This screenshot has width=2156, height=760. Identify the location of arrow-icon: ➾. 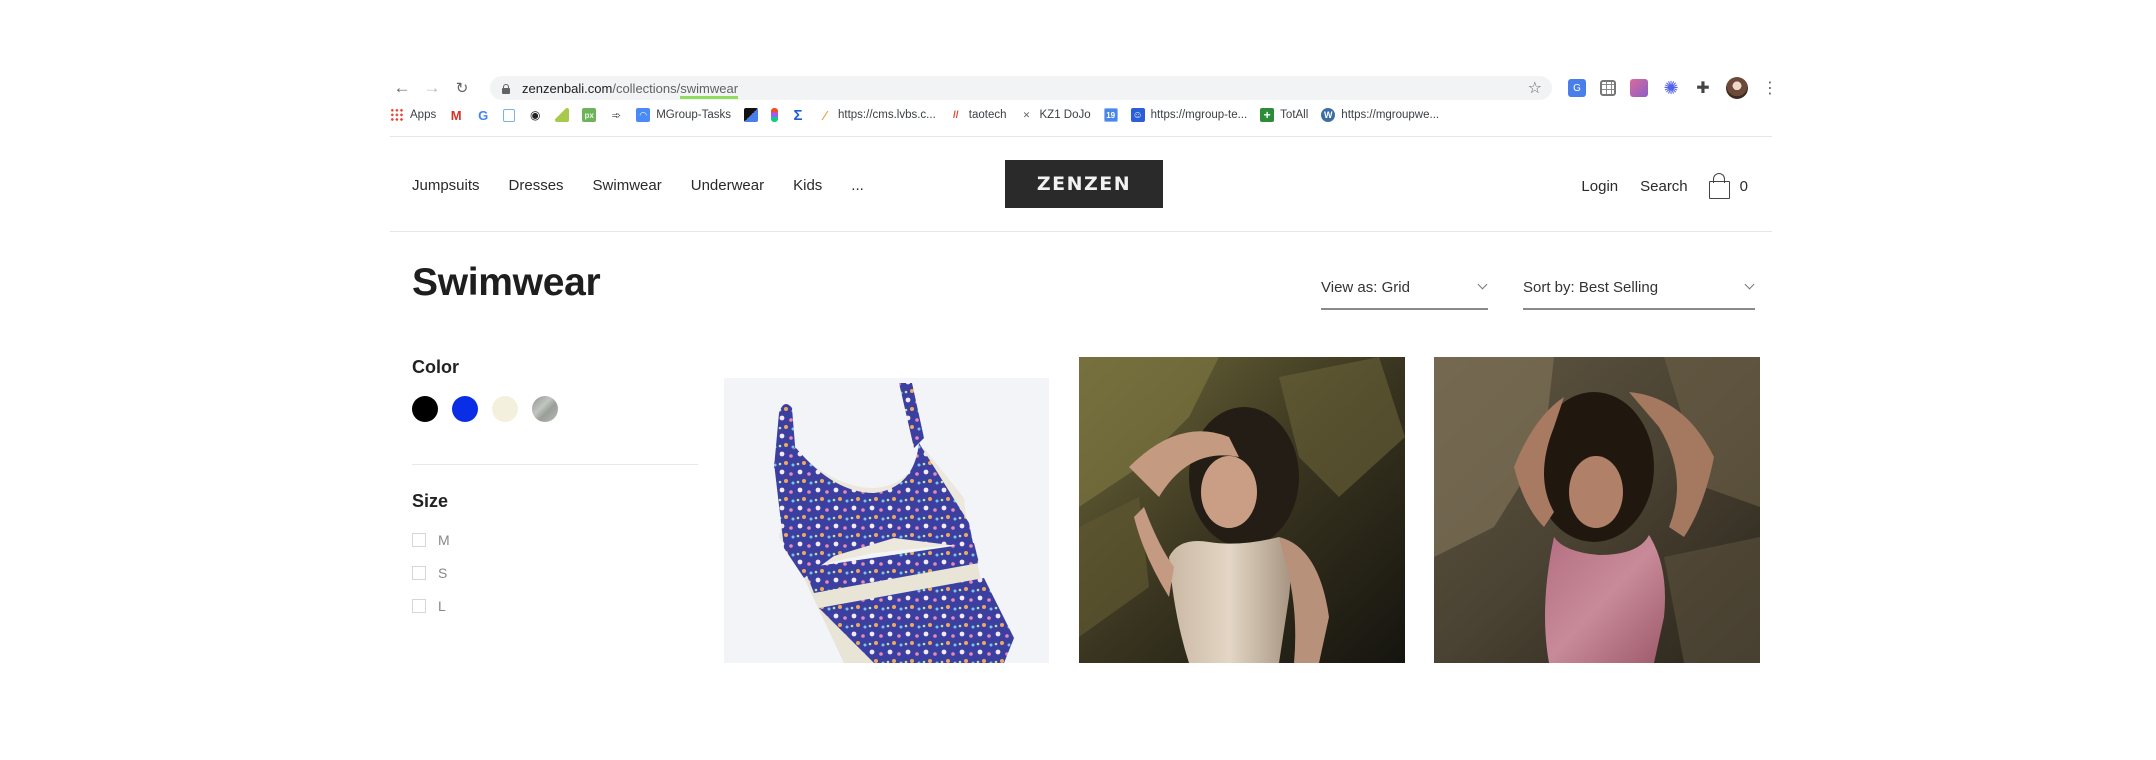
(616, 115).